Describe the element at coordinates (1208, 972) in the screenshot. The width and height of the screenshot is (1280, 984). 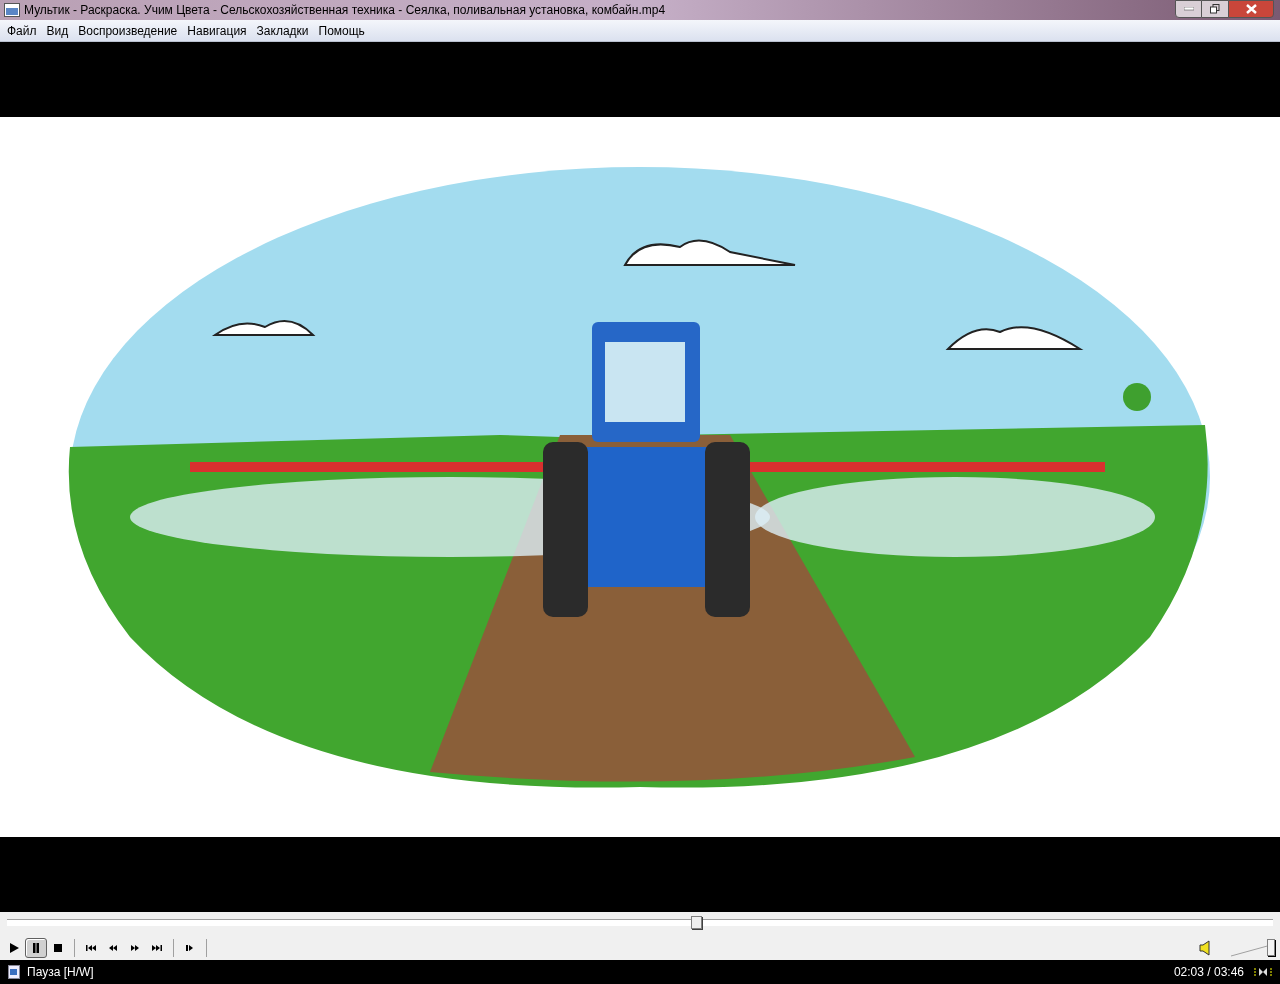
I see `time-display: 02:03 / 03:46` at that location.